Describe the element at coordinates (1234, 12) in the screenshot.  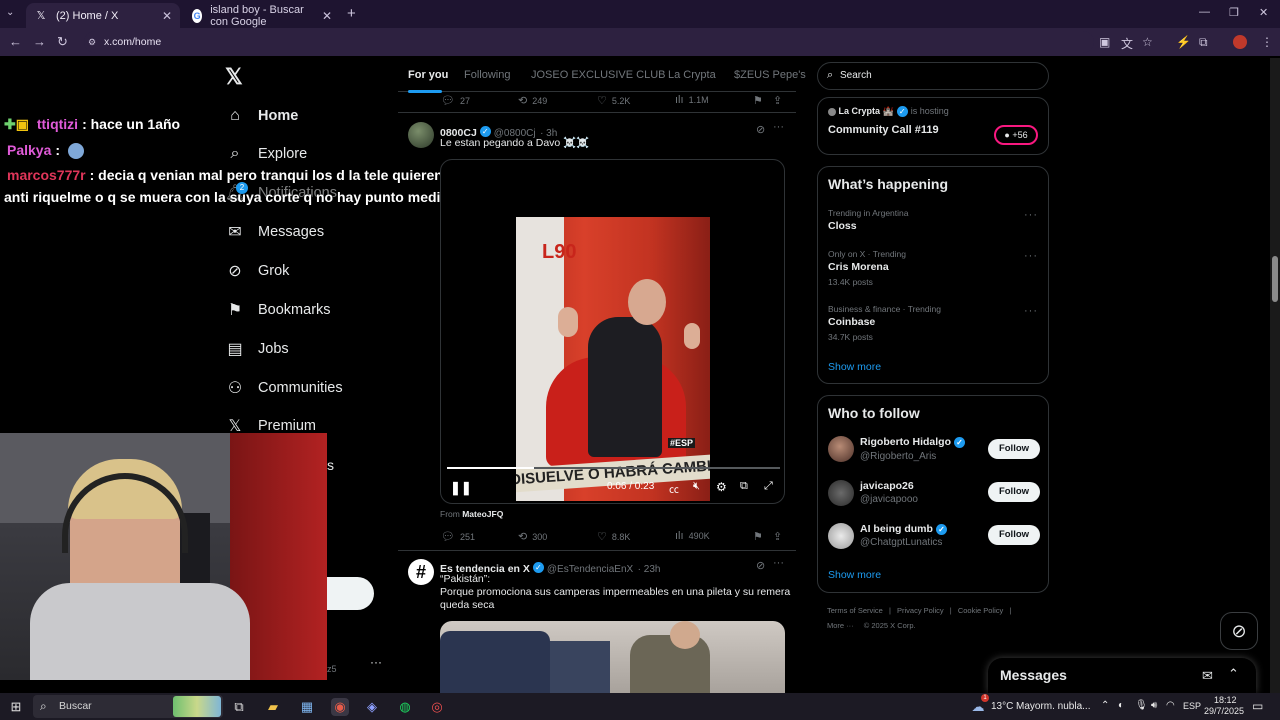
I see `restore-button: ❐` at that location.